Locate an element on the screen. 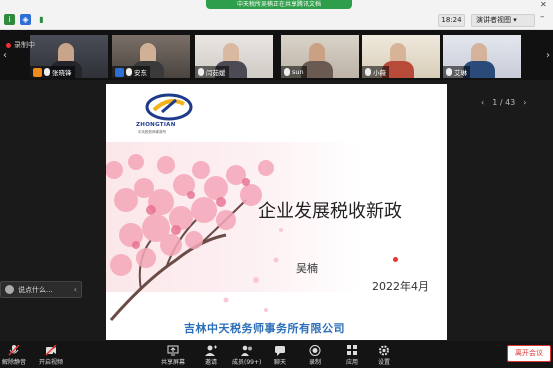  page-indicator: 1 / 43 is located at coordinates (504, 102).